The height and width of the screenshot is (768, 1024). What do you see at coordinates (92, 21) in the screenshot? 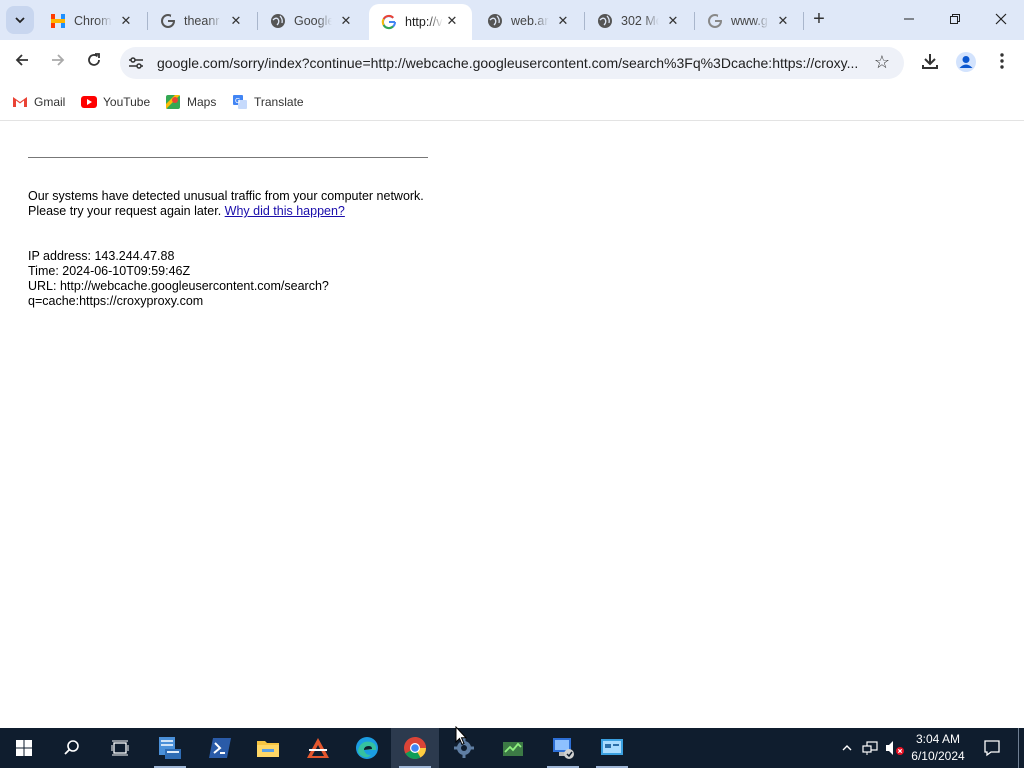
I see `tab-1: Chrome ✕` at bounding box center [92, 21].